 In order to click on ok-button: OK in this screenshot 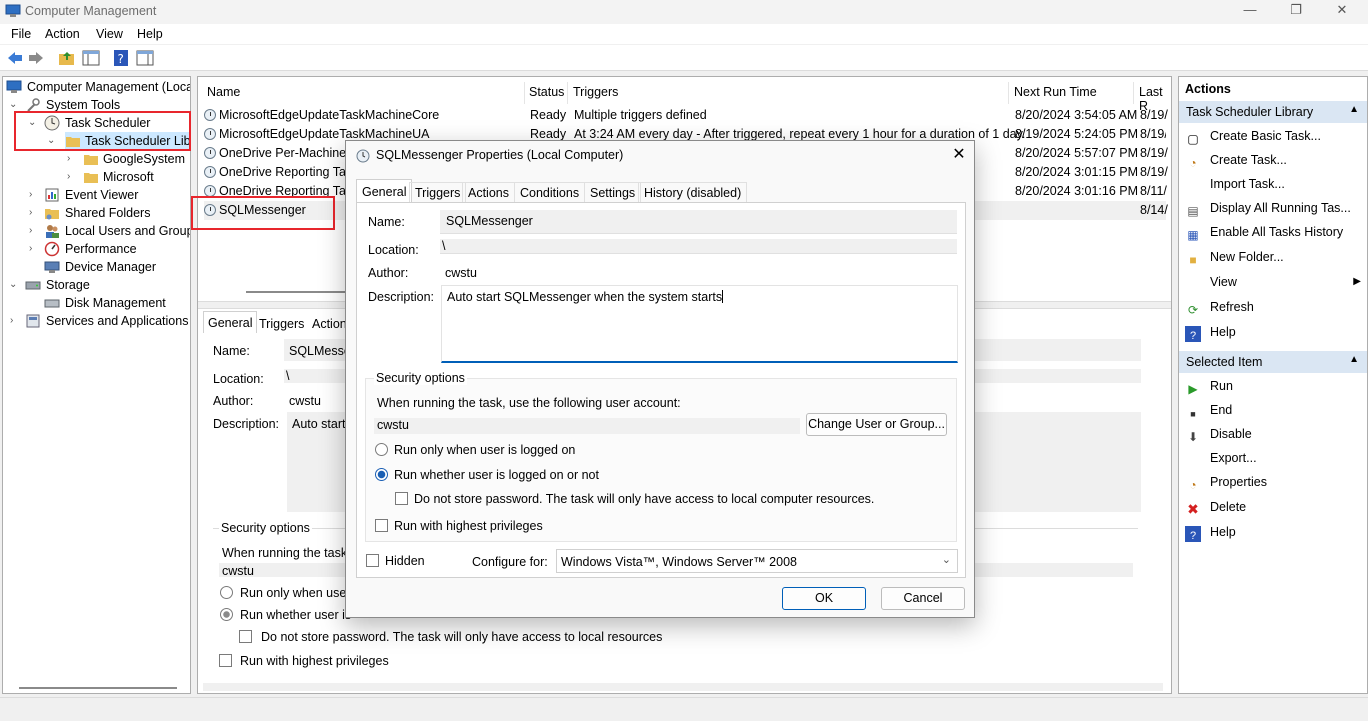, I will do `click(824, 598)`.